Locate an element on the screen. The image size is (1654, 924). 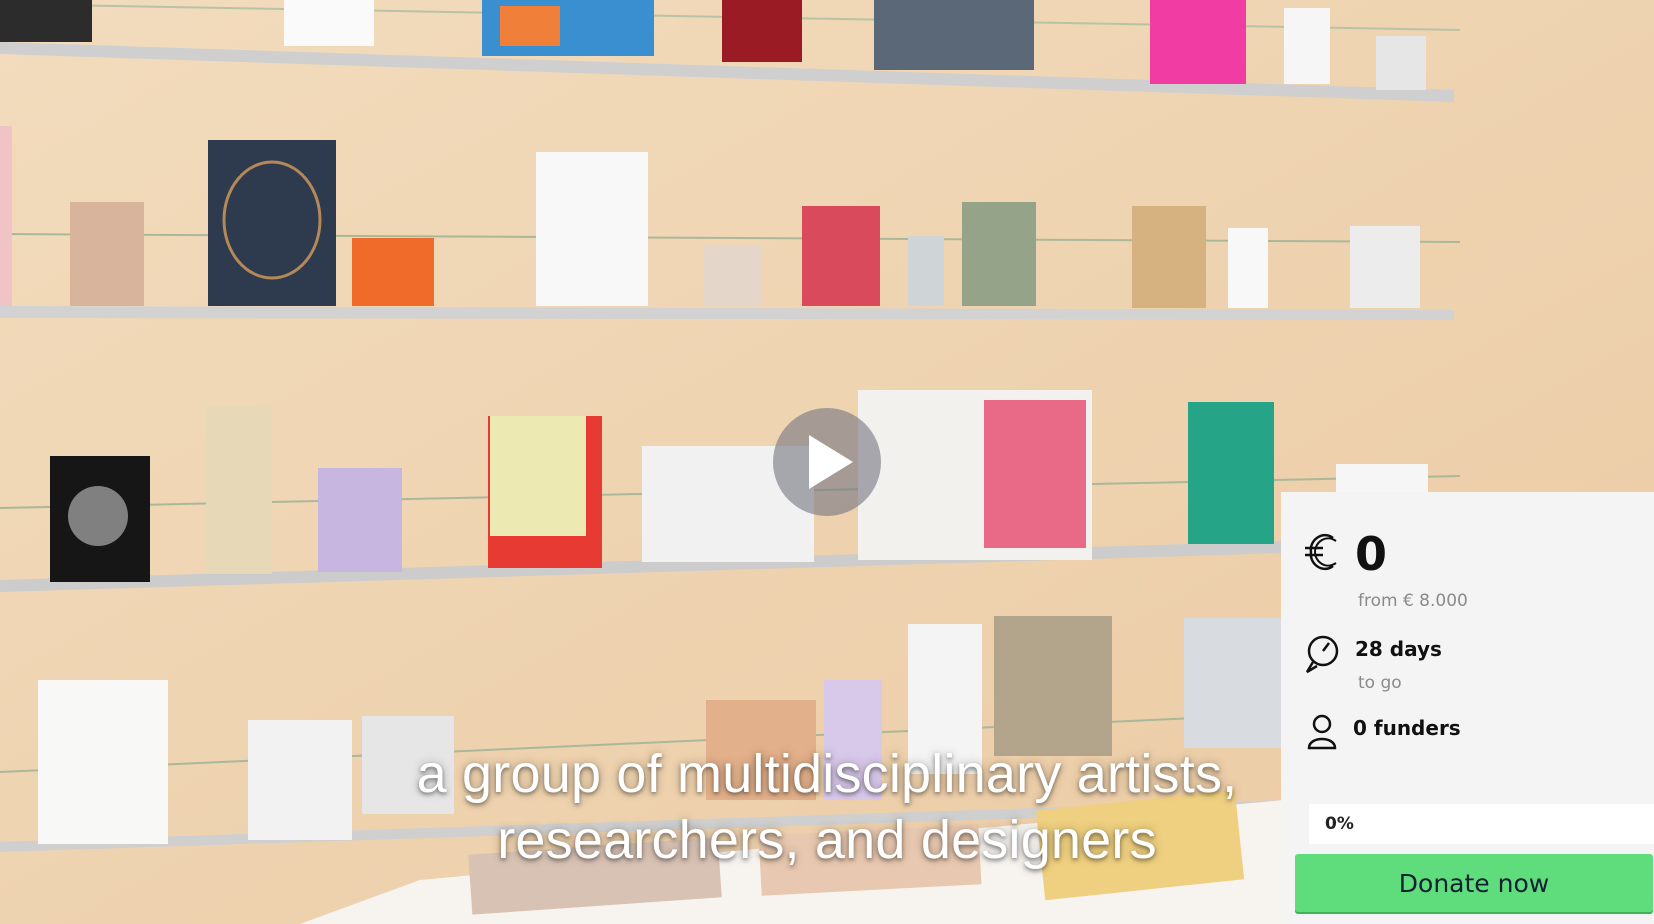
funding-goal: from € 8.000 is located at coordinates (1413, 601).